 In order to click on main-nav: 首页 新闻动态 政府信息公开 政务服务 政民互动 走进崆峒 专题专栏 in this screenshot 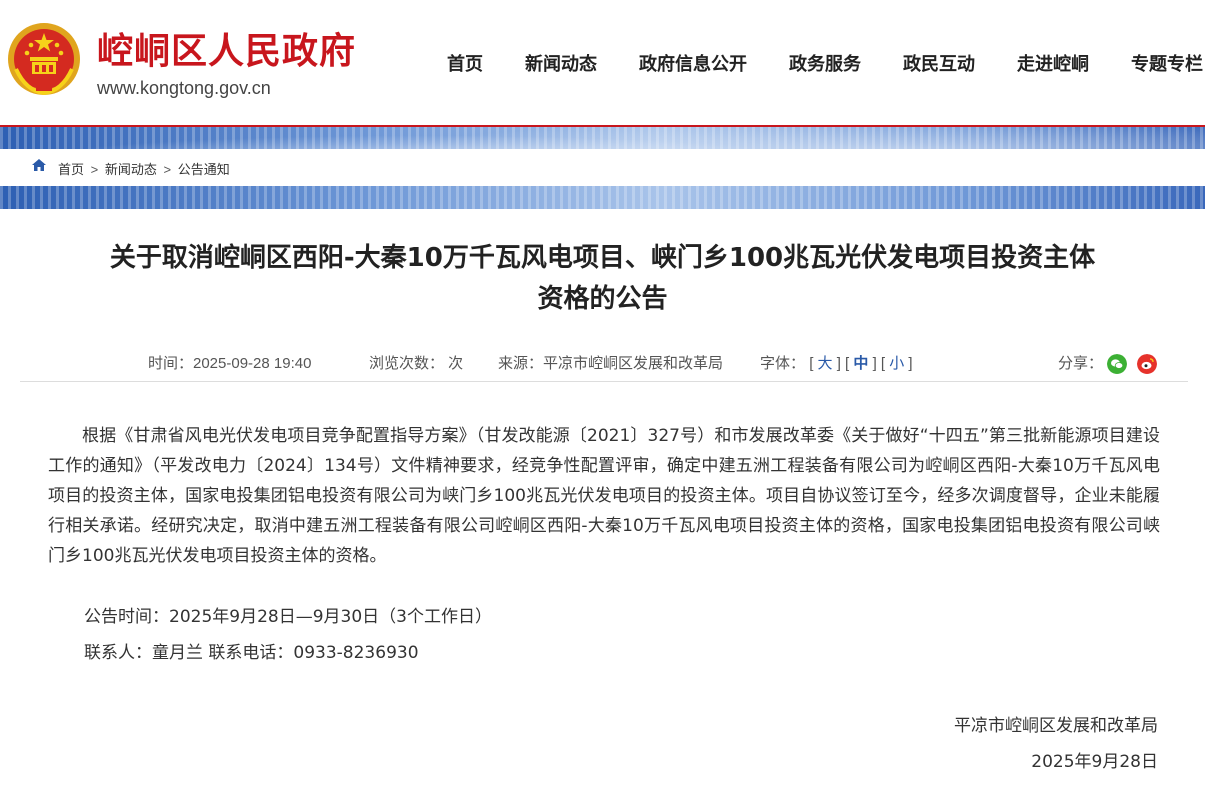, I will do `click(602, 65)`.